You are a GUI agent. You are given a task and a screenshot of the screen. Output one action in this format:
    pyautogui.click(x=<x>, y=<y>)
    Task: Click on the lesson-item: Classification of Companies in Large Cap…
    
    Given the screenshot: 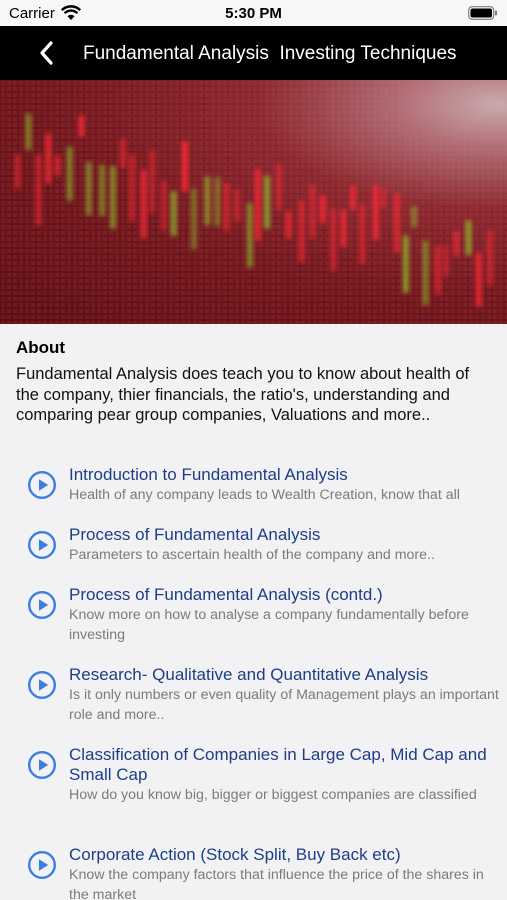 What is the action you would take?
    pyautogui.click(x=253, y=795)
    